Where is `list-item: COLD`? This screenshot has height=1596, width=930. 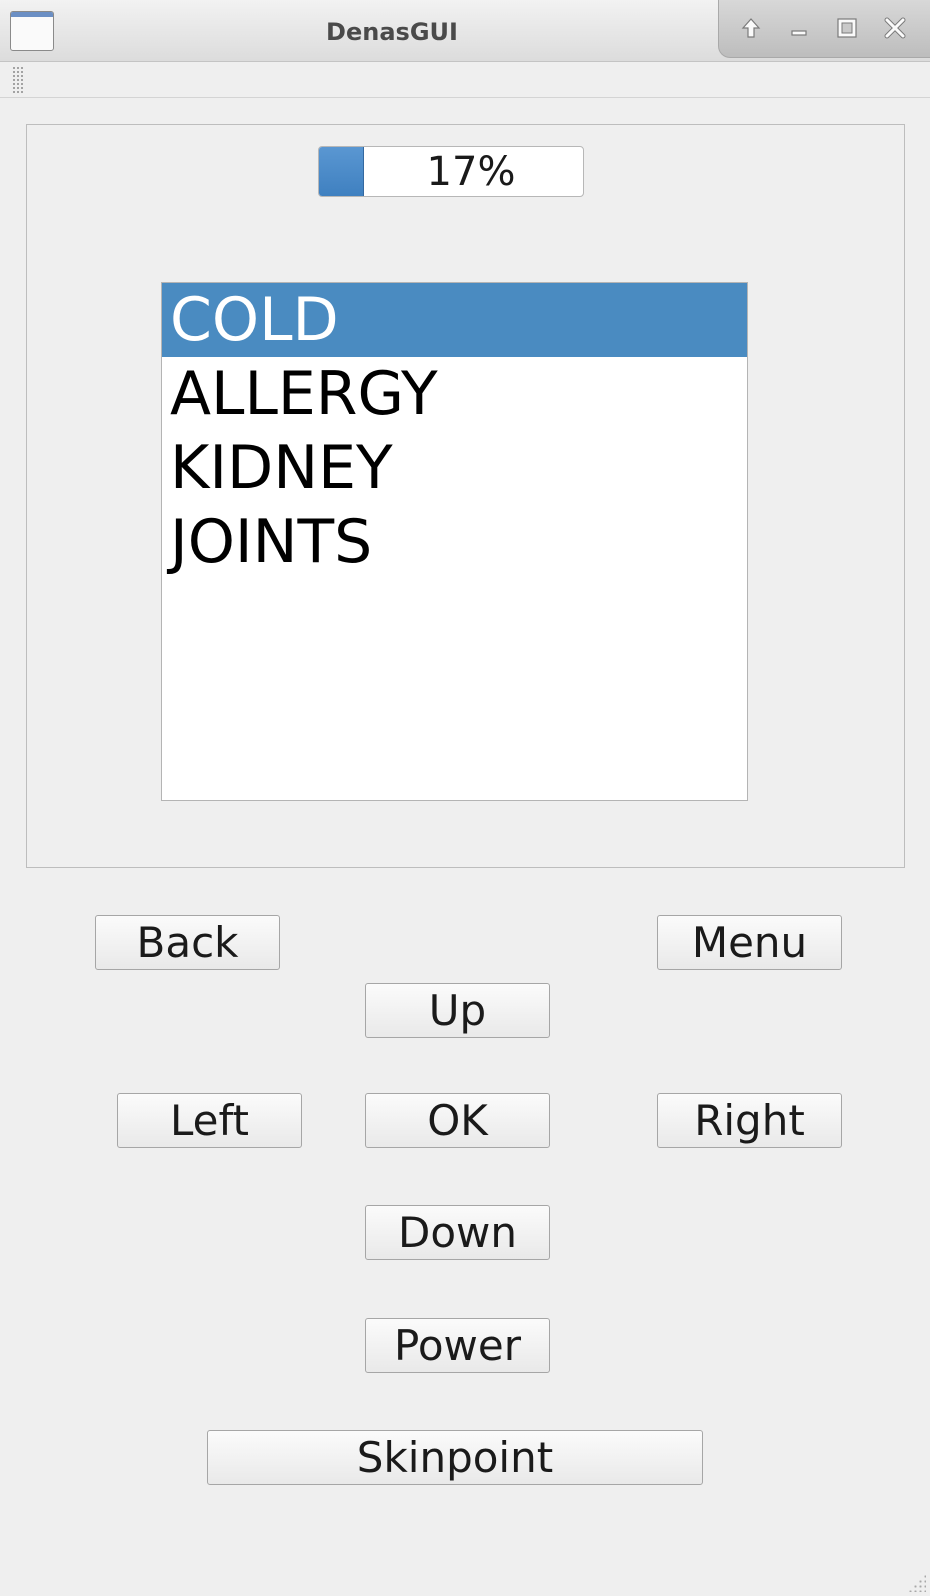 list-item: COLD is located at coordinates (454, 320).